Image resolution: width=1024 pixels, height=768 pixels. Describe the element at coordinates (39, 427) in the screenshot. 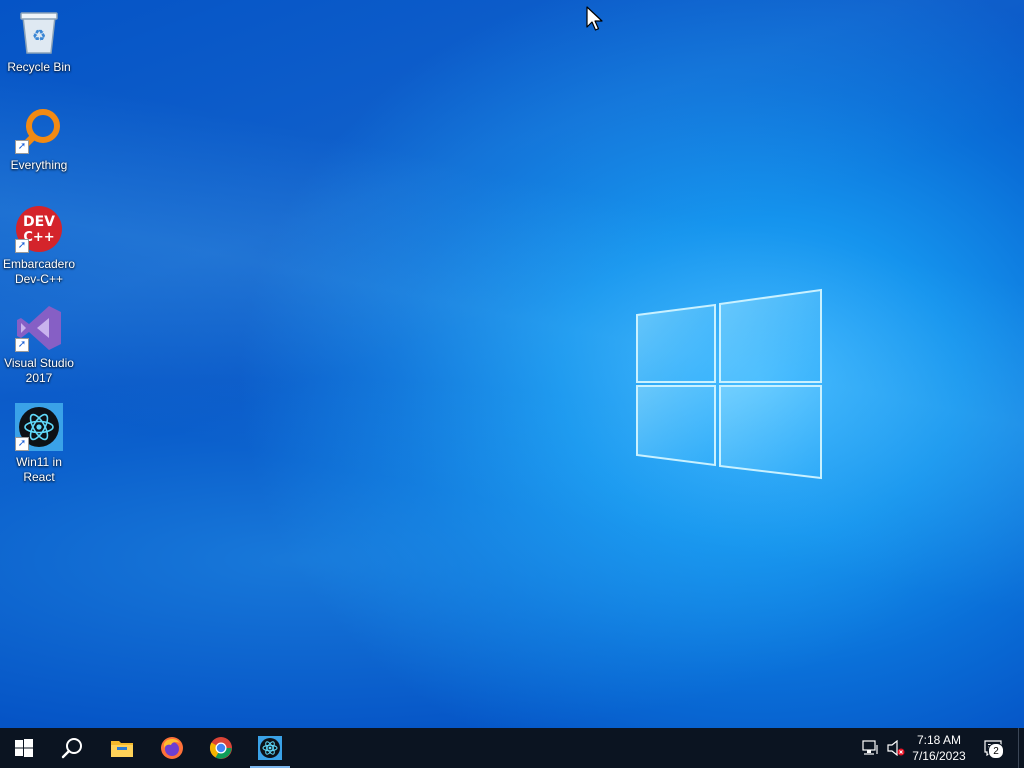

I see `react-app-icon: ➚` at that location.